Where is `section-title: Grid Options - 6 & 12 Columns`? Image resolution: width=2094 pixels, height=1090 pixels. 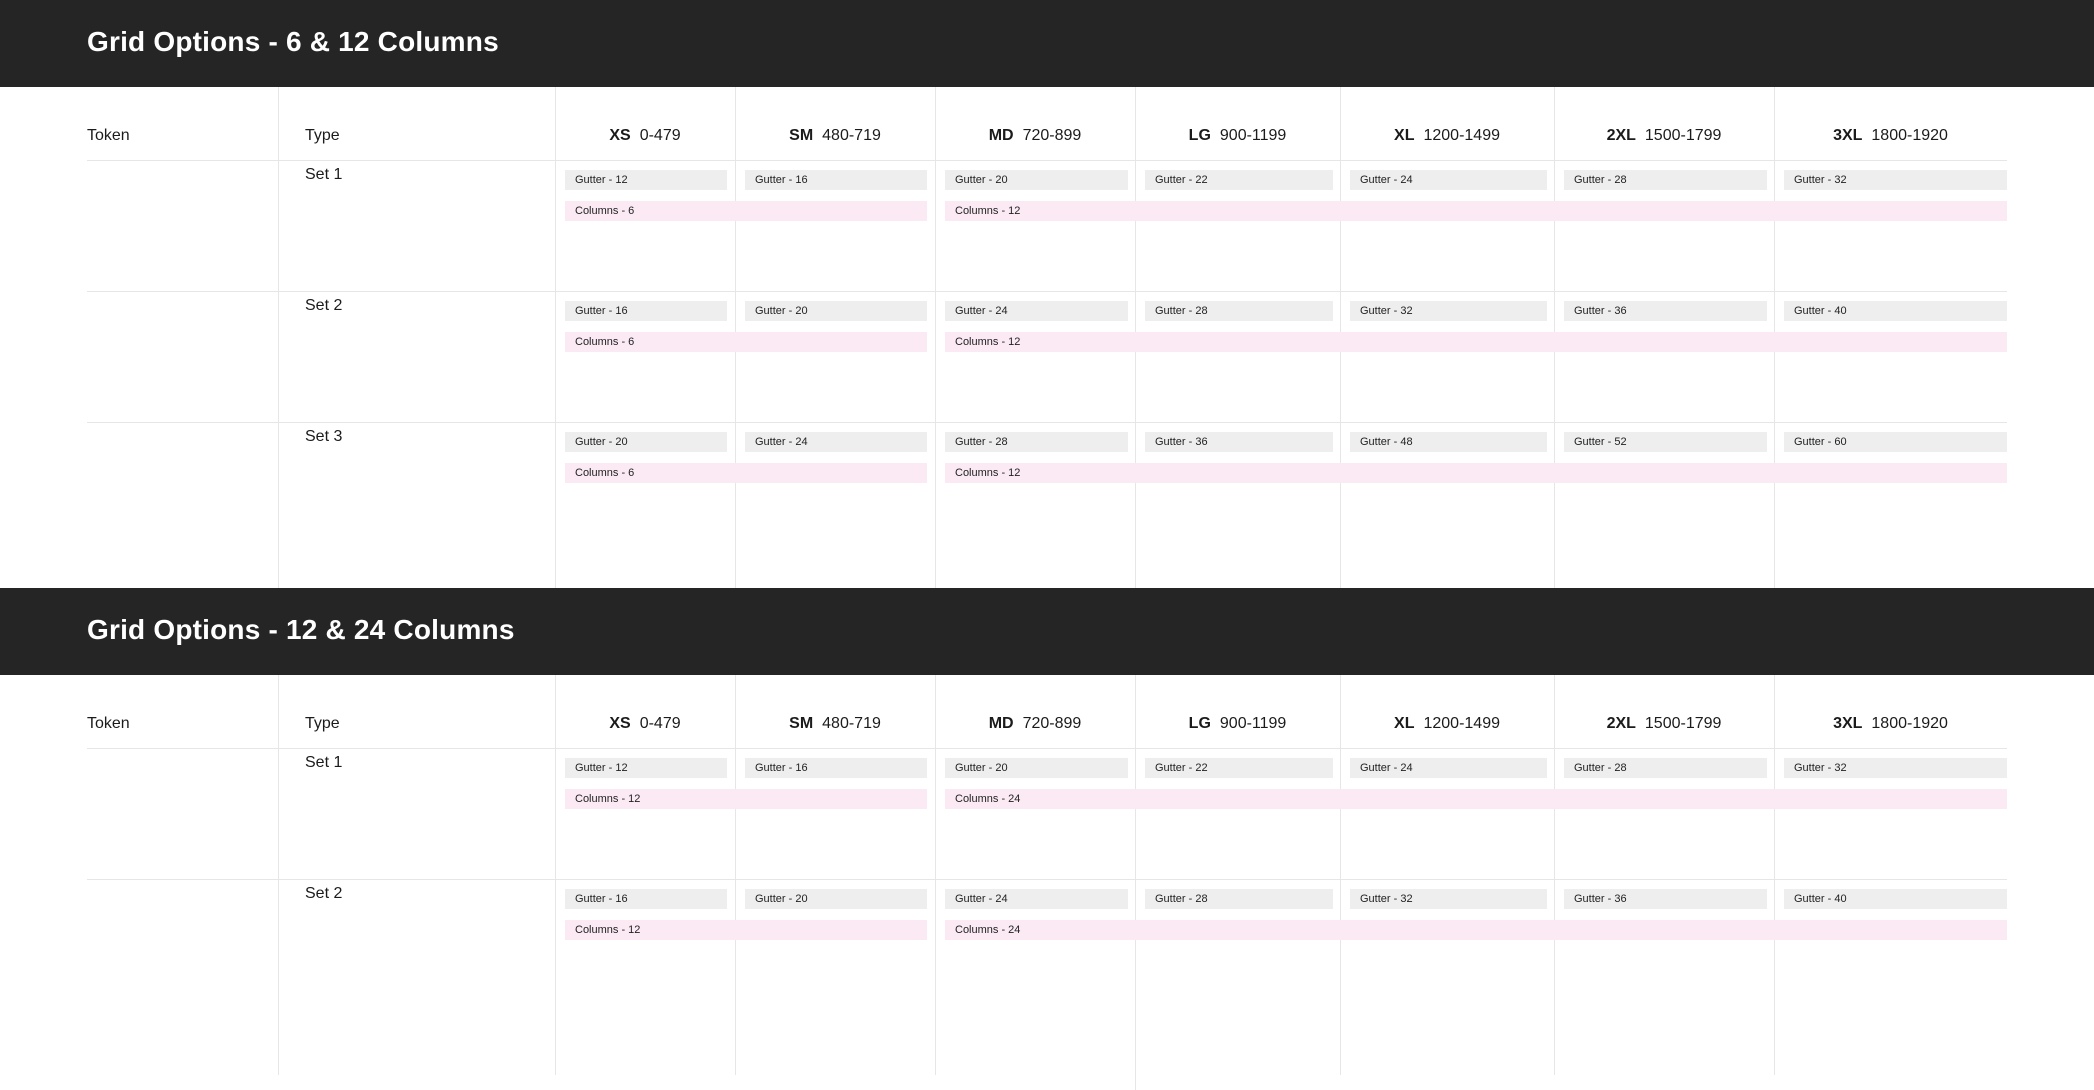
section-title: Grid Options - 6 & 12 Columns is located at coordinates (293, 41).